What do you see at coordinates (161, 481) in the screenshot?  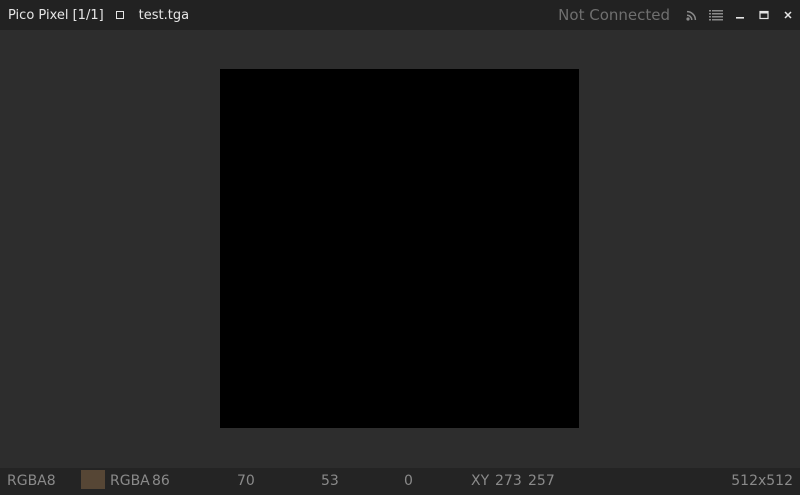 I see `red-value: 86` at bounding box center [161, 481].